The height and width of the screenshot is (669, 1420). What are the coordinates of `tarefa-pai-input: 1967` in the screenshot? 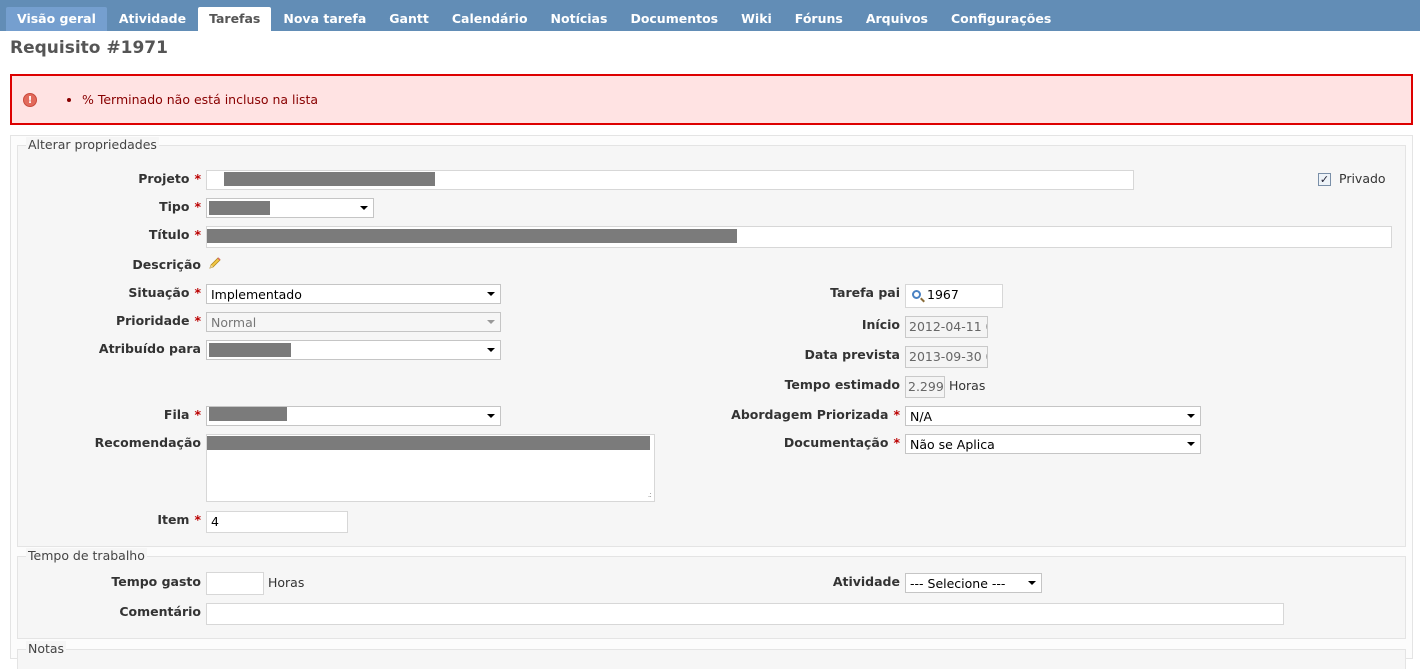 It's located at (954, 296).